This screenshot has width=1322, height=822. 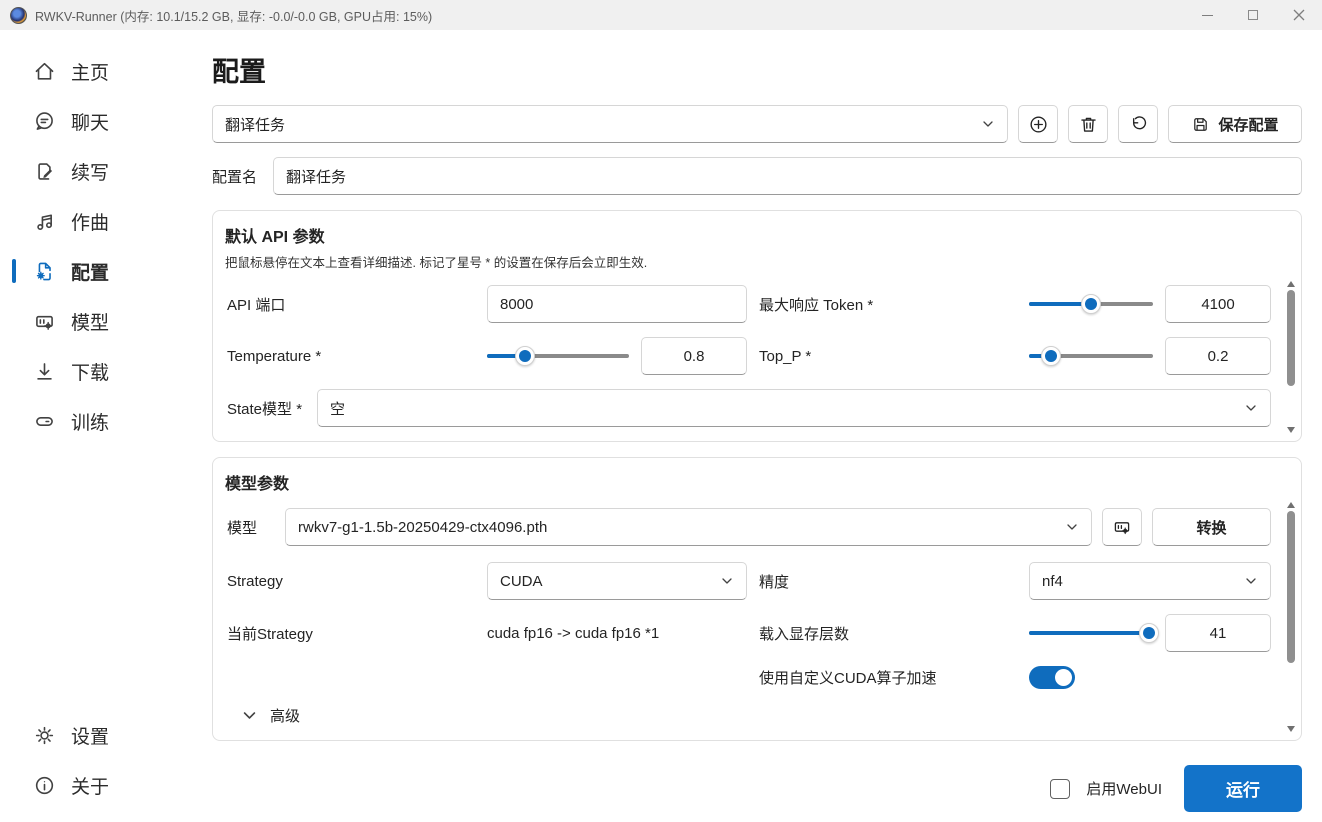 I want to click on api-port-input: 8000, so click(x=617, y=304).